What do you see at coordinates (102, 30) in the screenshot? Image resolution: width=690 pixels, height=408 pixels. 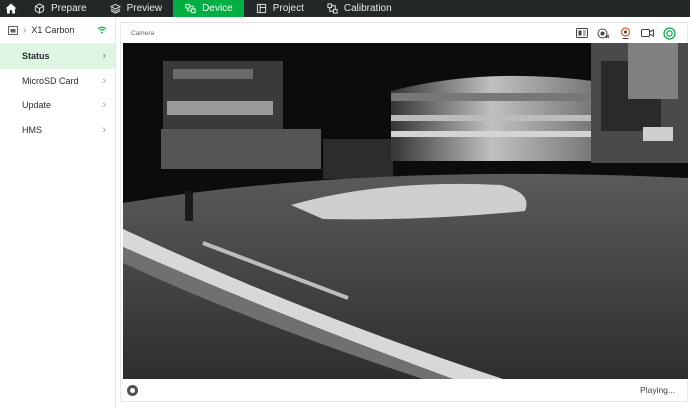 I see `wifi-icon` at bounding box center [102, 30].